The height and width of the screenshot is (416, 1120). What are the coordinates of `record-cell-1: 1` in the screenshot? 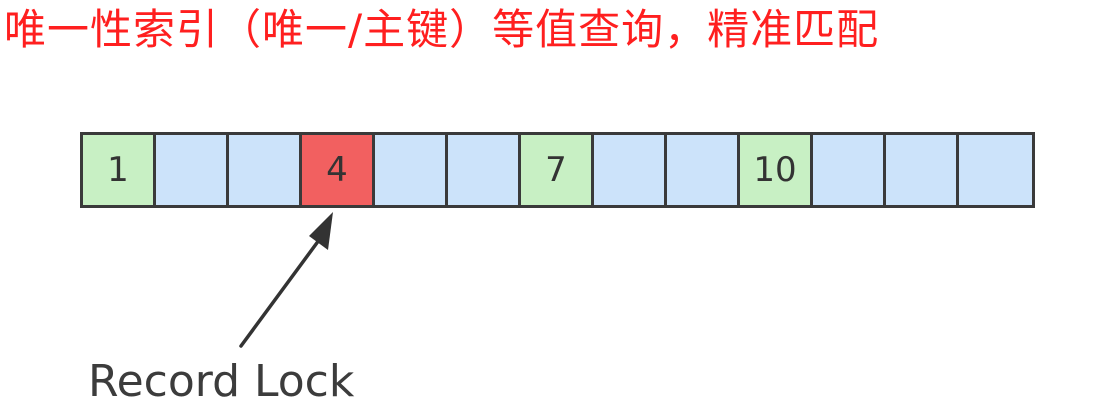 It's located at (119, 170).